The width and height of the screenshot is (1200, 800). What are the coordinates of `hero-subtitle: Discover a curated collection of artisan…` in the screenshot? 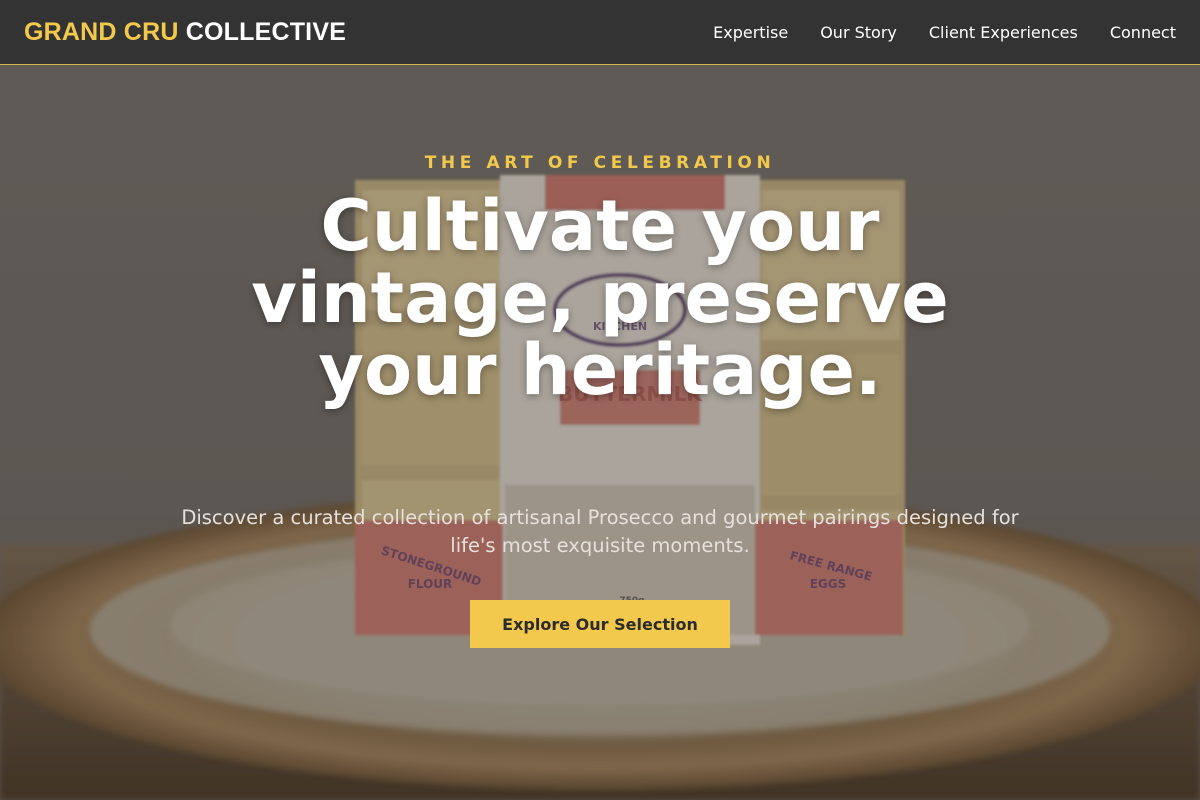 It's located at (600, 531).